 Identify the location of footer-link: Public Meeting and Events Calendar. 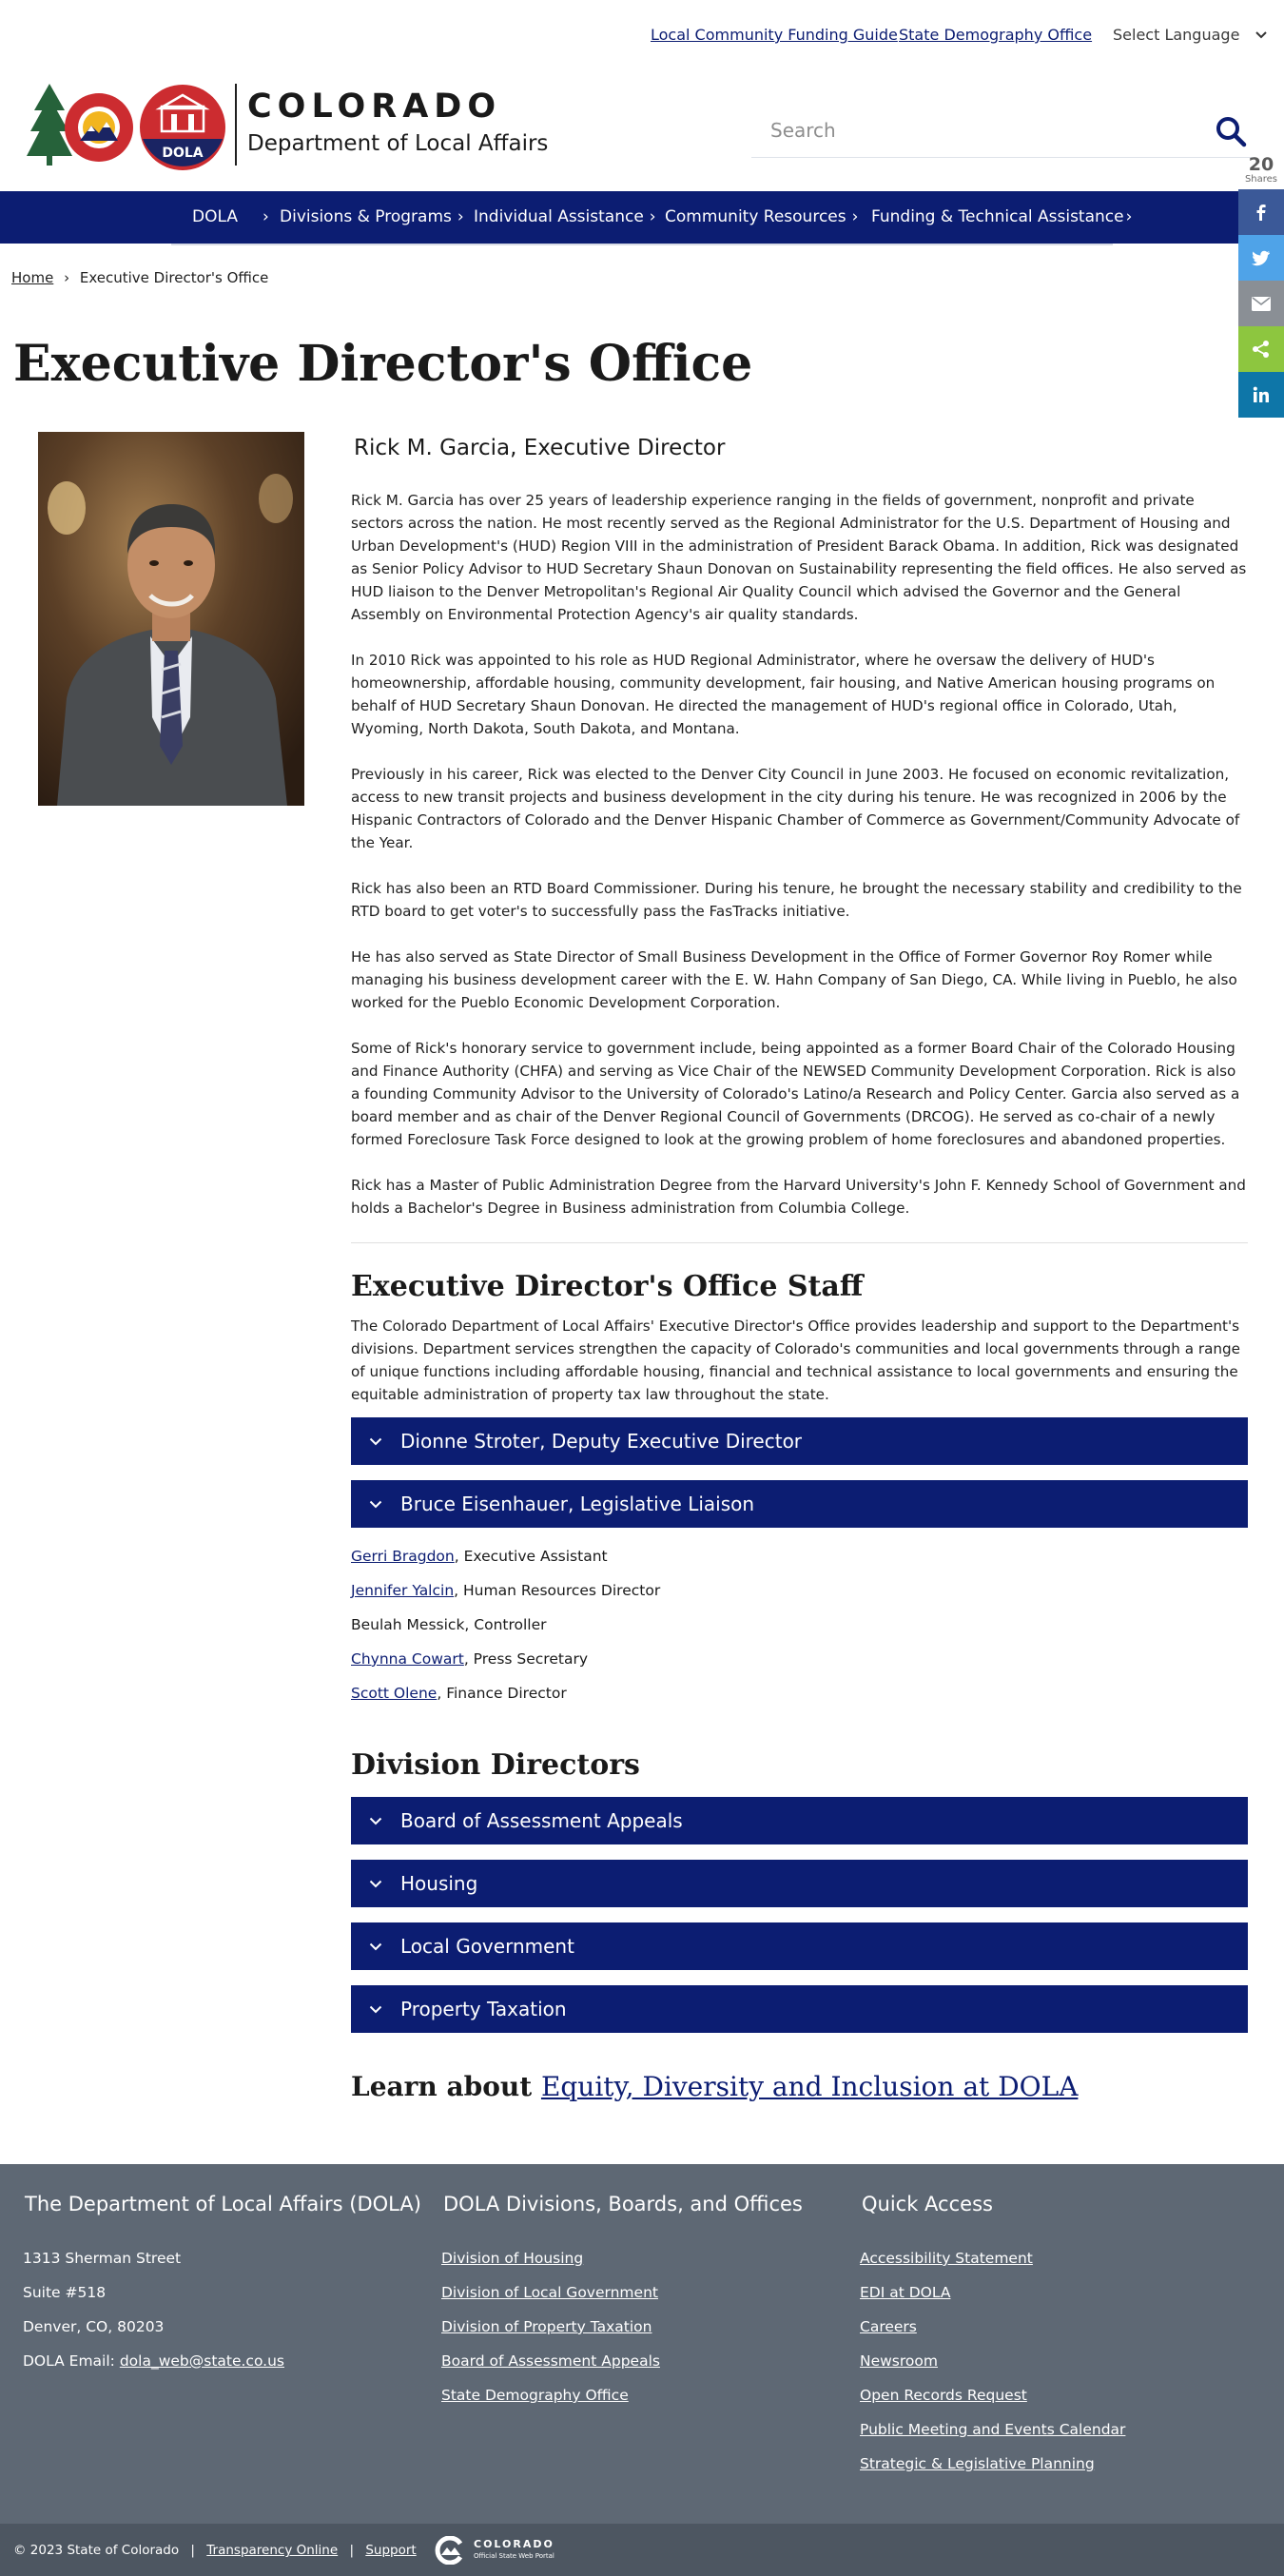
(992, 2430).